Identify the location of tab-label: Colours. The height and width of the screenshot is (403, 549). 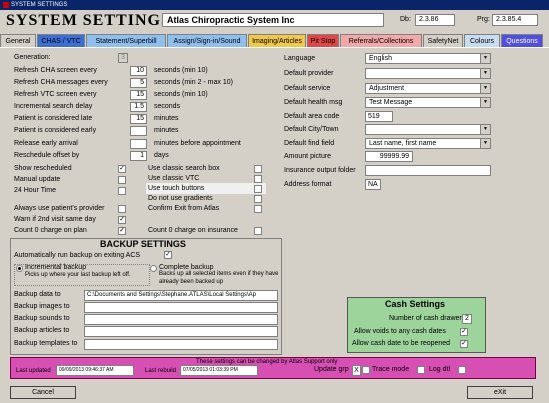
(482, 41).